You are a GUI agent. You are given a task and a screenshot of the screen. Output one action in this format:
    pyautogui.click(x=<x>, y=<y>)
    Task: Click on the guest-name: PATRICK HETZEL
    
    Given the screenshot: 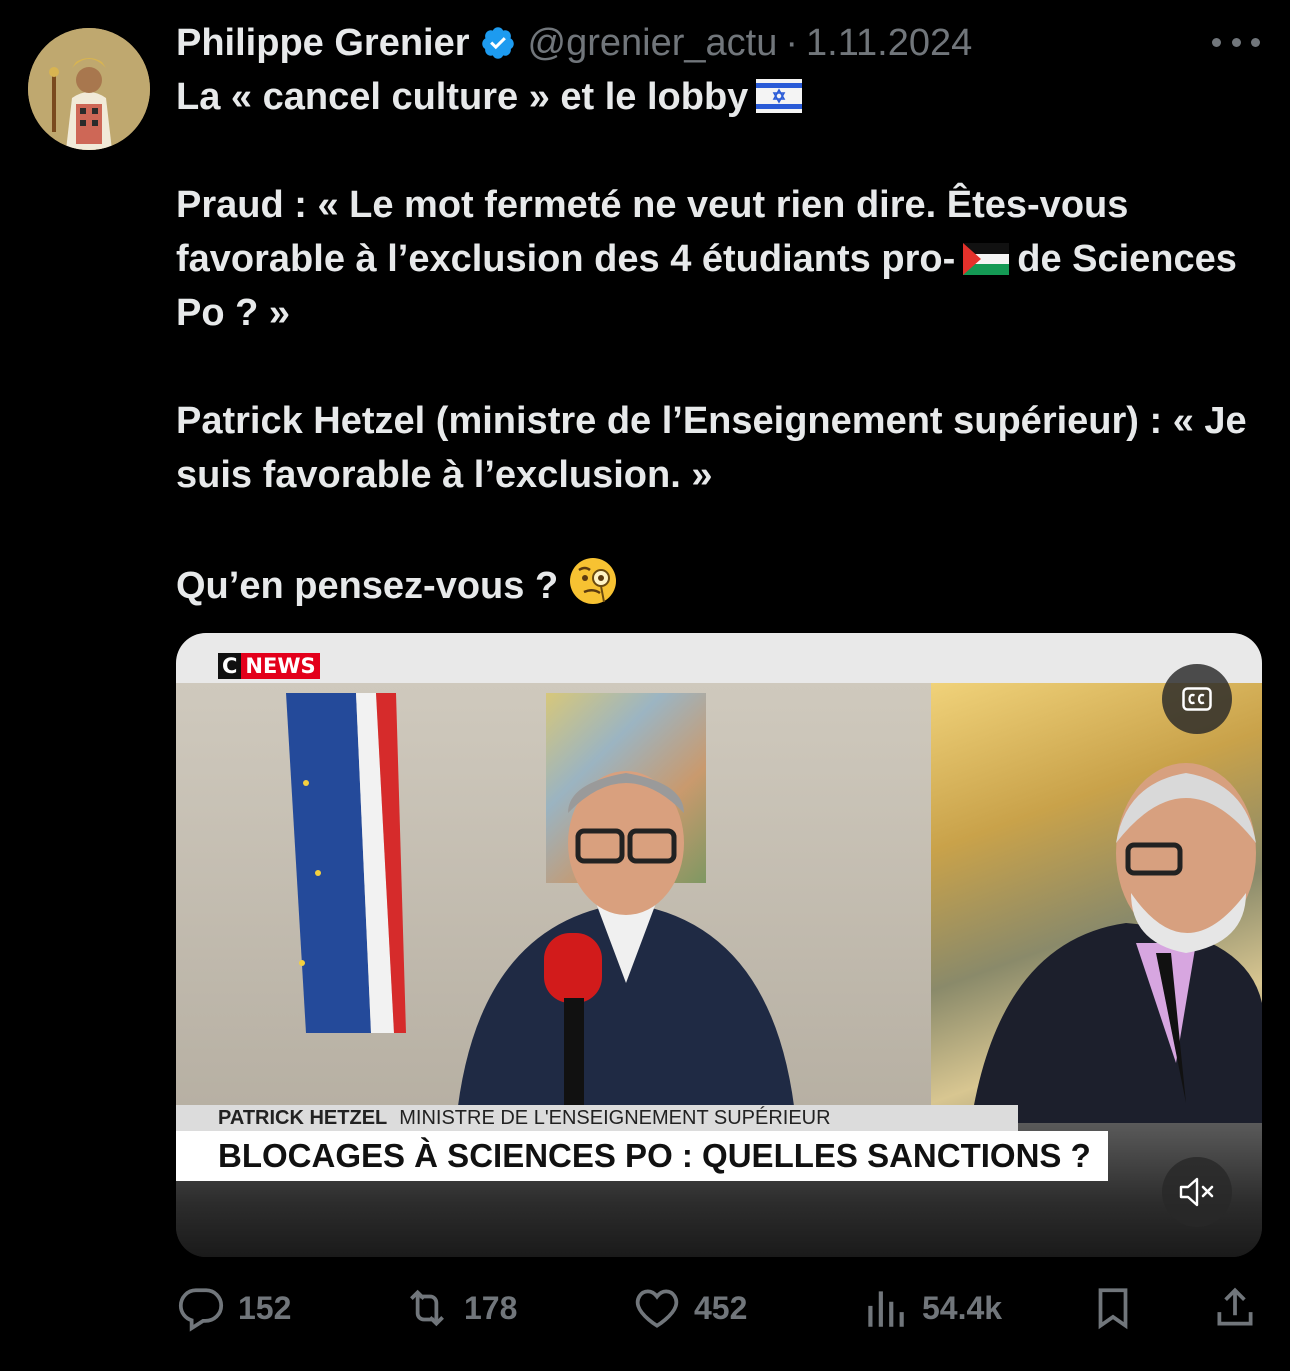 What is the action you would take?
    pyautogui.click(x=303, y=1117)
    